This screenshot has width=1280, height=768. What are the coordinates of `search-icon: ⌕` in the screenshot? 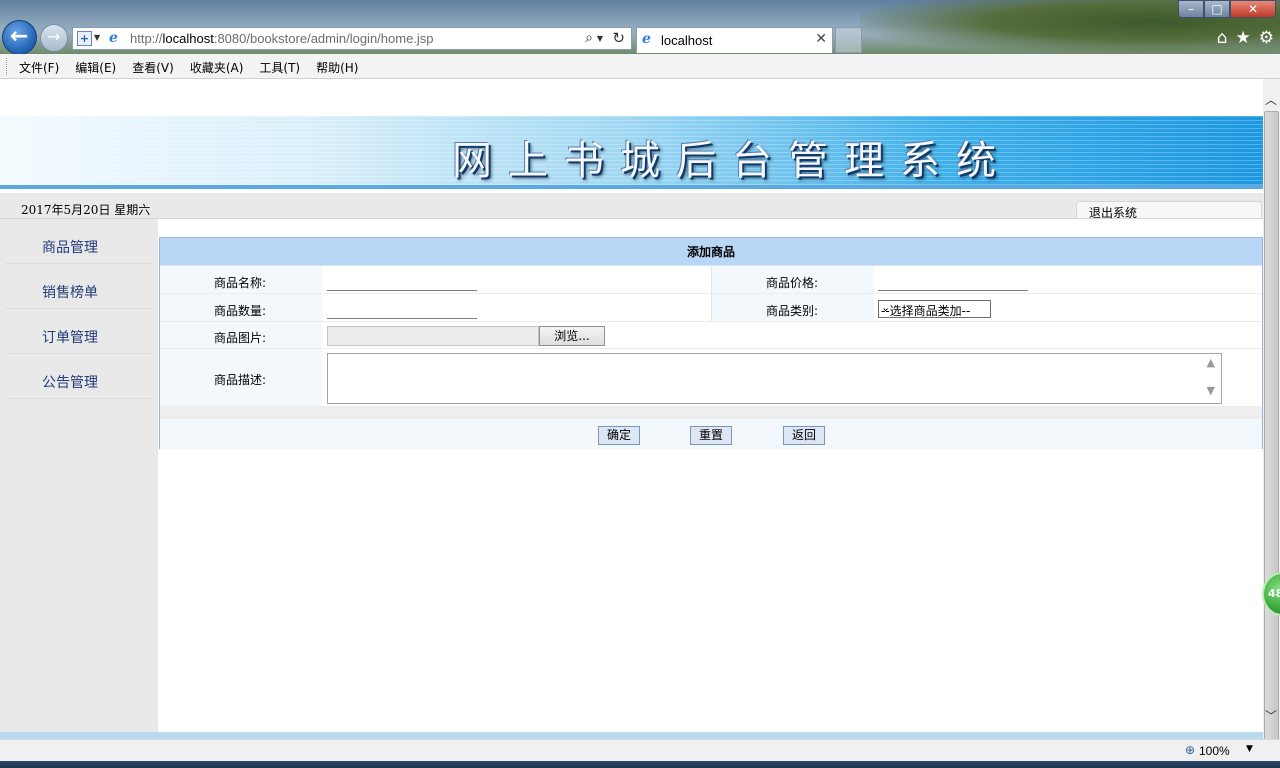 It's located at (589, 38).